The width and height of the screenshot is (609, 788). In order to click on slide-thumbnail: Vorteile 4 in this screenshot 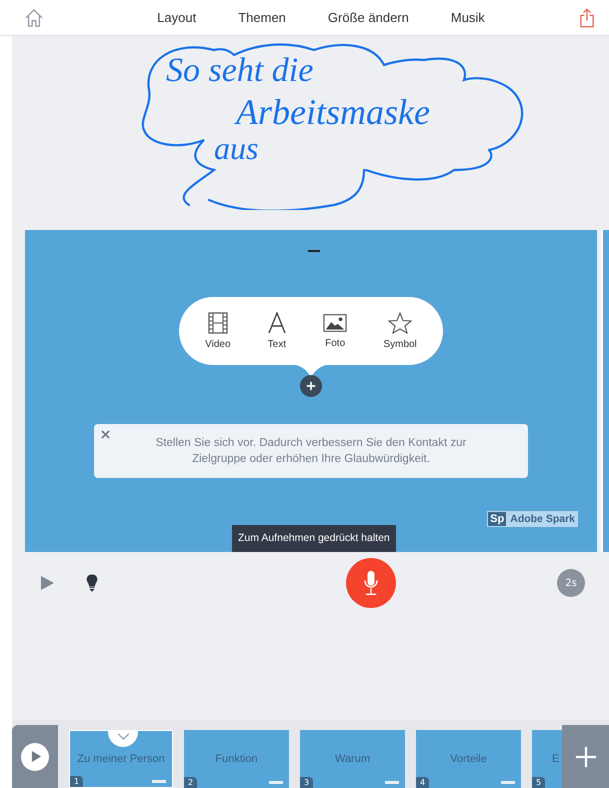, I will do `click(468, 759)`.